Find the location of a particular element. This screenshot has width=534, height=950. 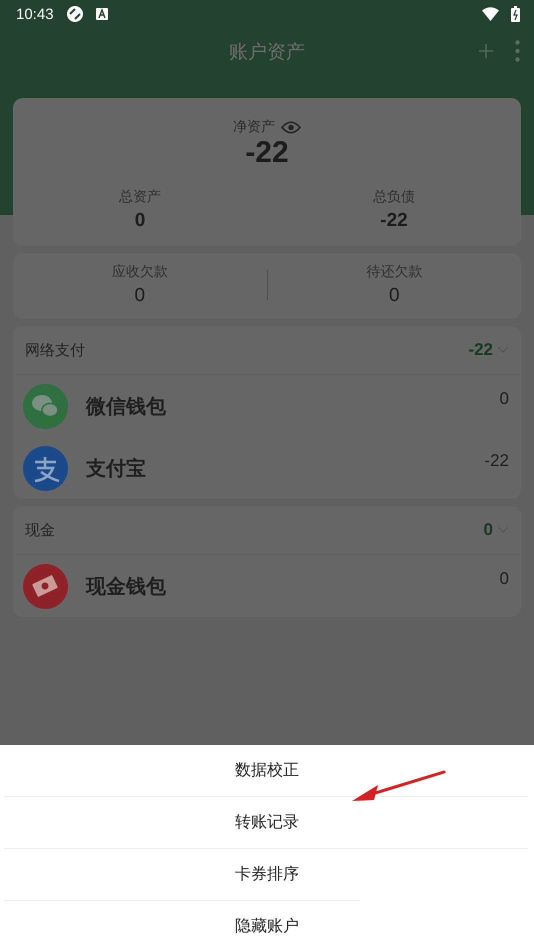

page-title: 账户资产 is located at coordinates (267, 52).